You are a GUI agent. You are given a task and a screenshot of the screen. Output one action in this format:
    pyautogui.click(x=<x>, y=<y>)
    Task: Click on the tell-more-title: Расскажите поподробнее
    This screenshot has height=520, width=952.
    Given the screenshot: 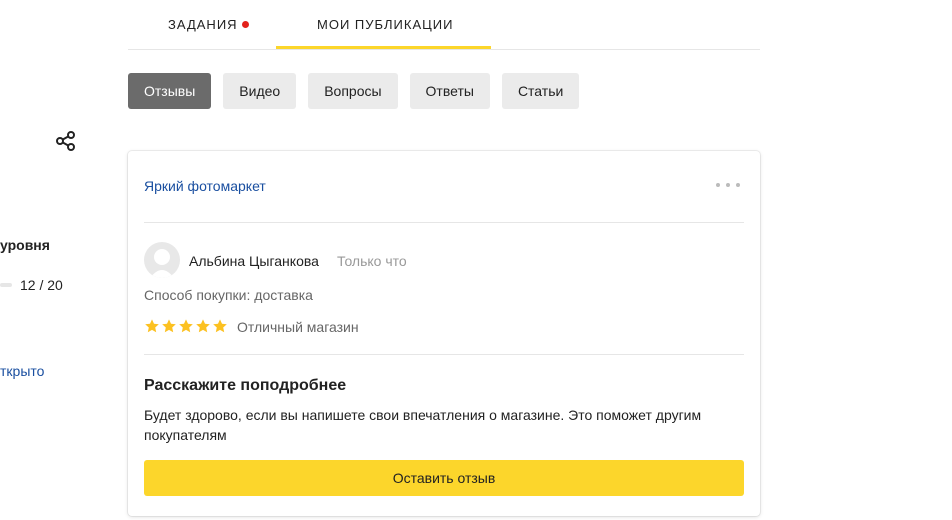 What is the action you would take?
    pyautogui.click(x=245, y=385)
    